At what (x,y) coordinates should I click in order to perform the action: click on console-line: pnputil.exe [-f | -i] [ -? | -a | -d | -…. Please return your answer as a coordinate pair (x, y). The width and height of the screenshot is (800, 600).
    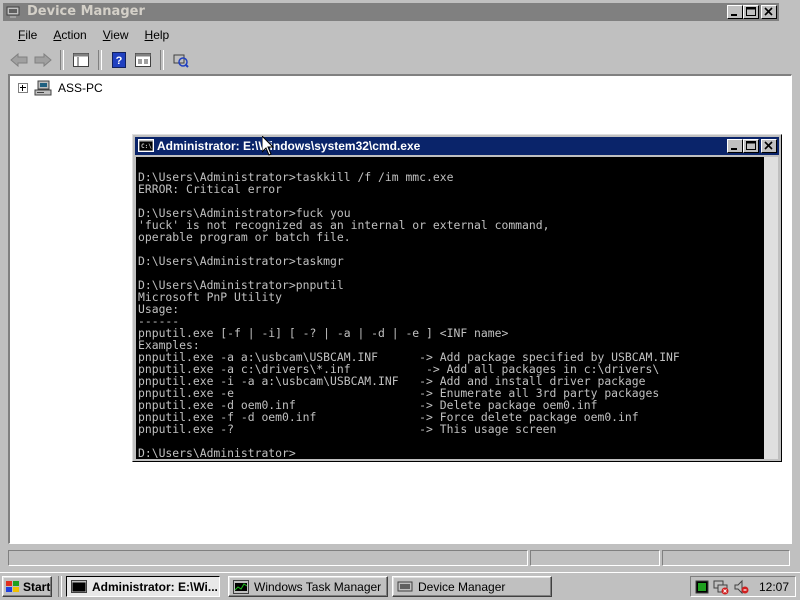
    Looking at the image, I should click on (323, 333).